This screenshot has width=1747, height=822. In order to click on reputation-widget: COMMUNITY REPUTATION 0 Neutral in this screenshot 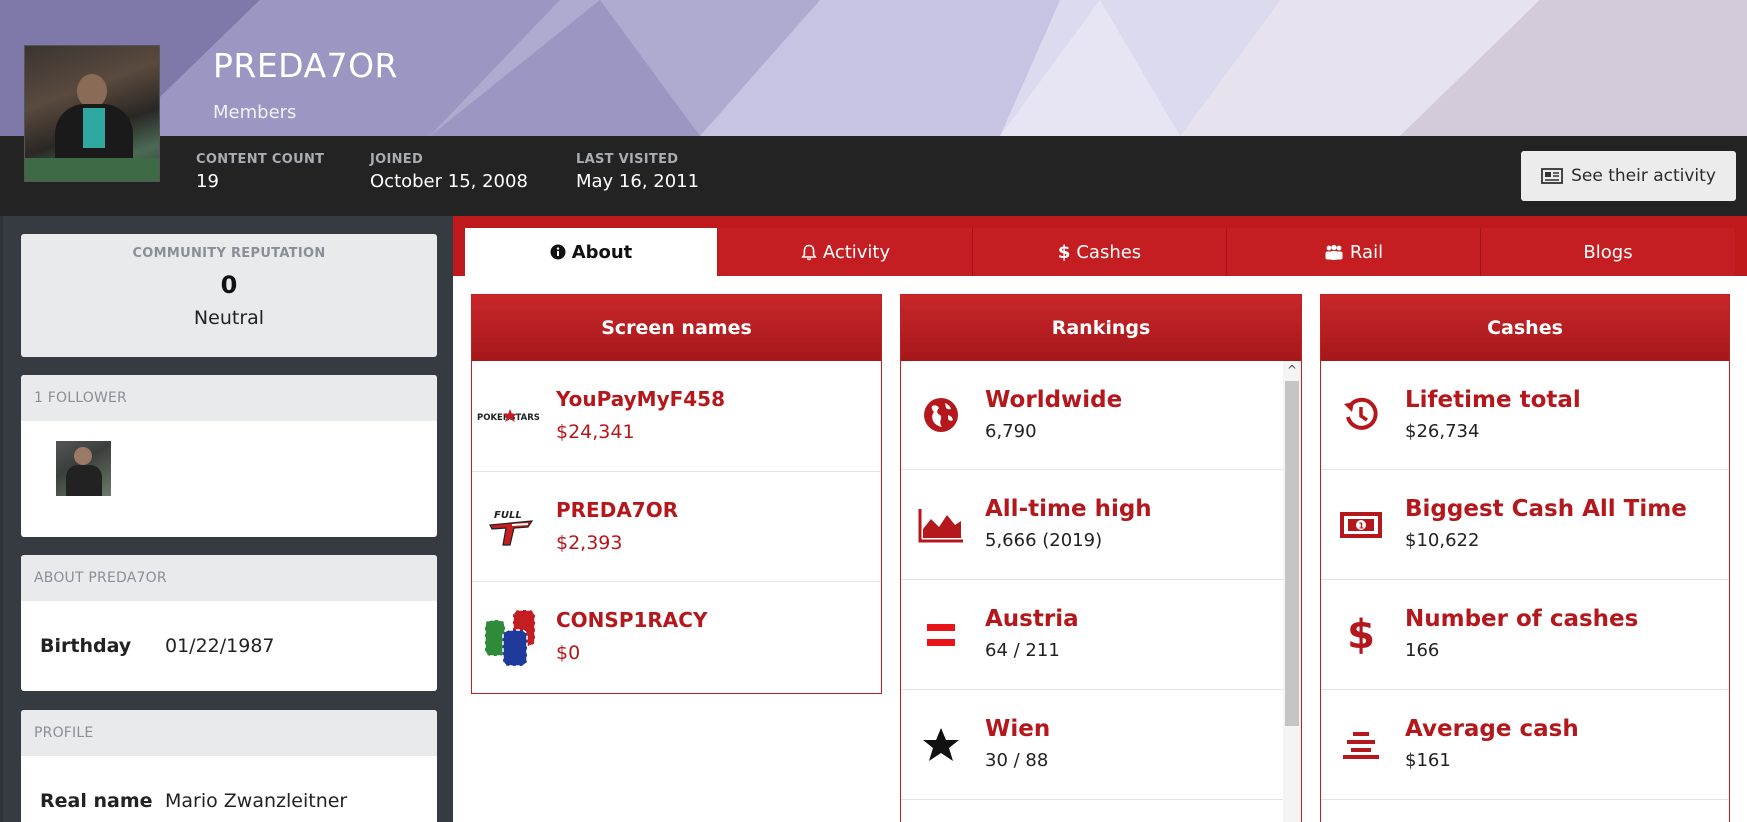, I will do `click(229, 295)`.